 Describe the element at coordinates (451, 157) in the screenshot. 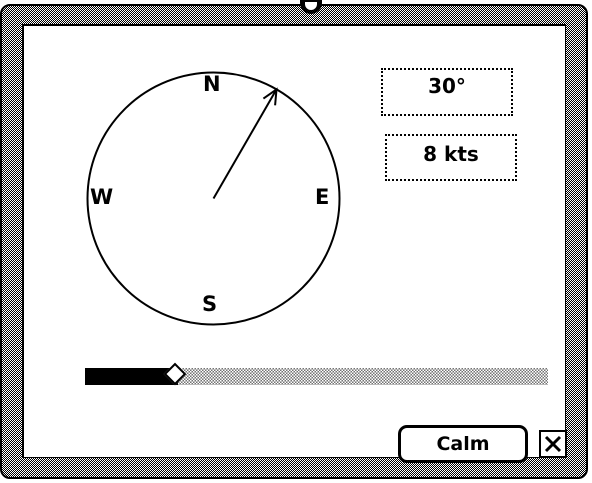

I see `speed-readout: 8 kts` at that location.